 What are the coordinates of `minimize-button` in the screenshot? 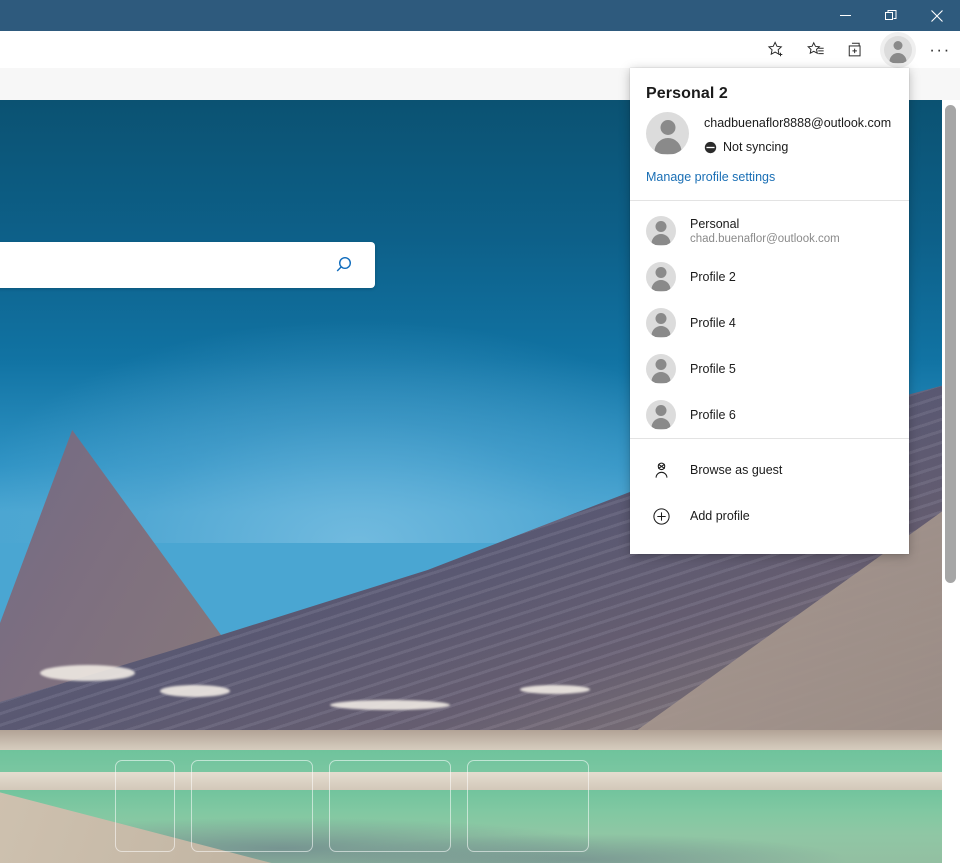 It's located at (845, 15).